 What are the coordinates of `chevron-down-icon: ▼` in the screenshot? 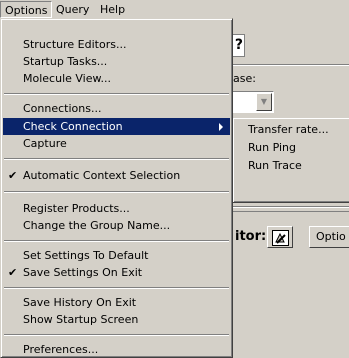 It's located at (264, 102).